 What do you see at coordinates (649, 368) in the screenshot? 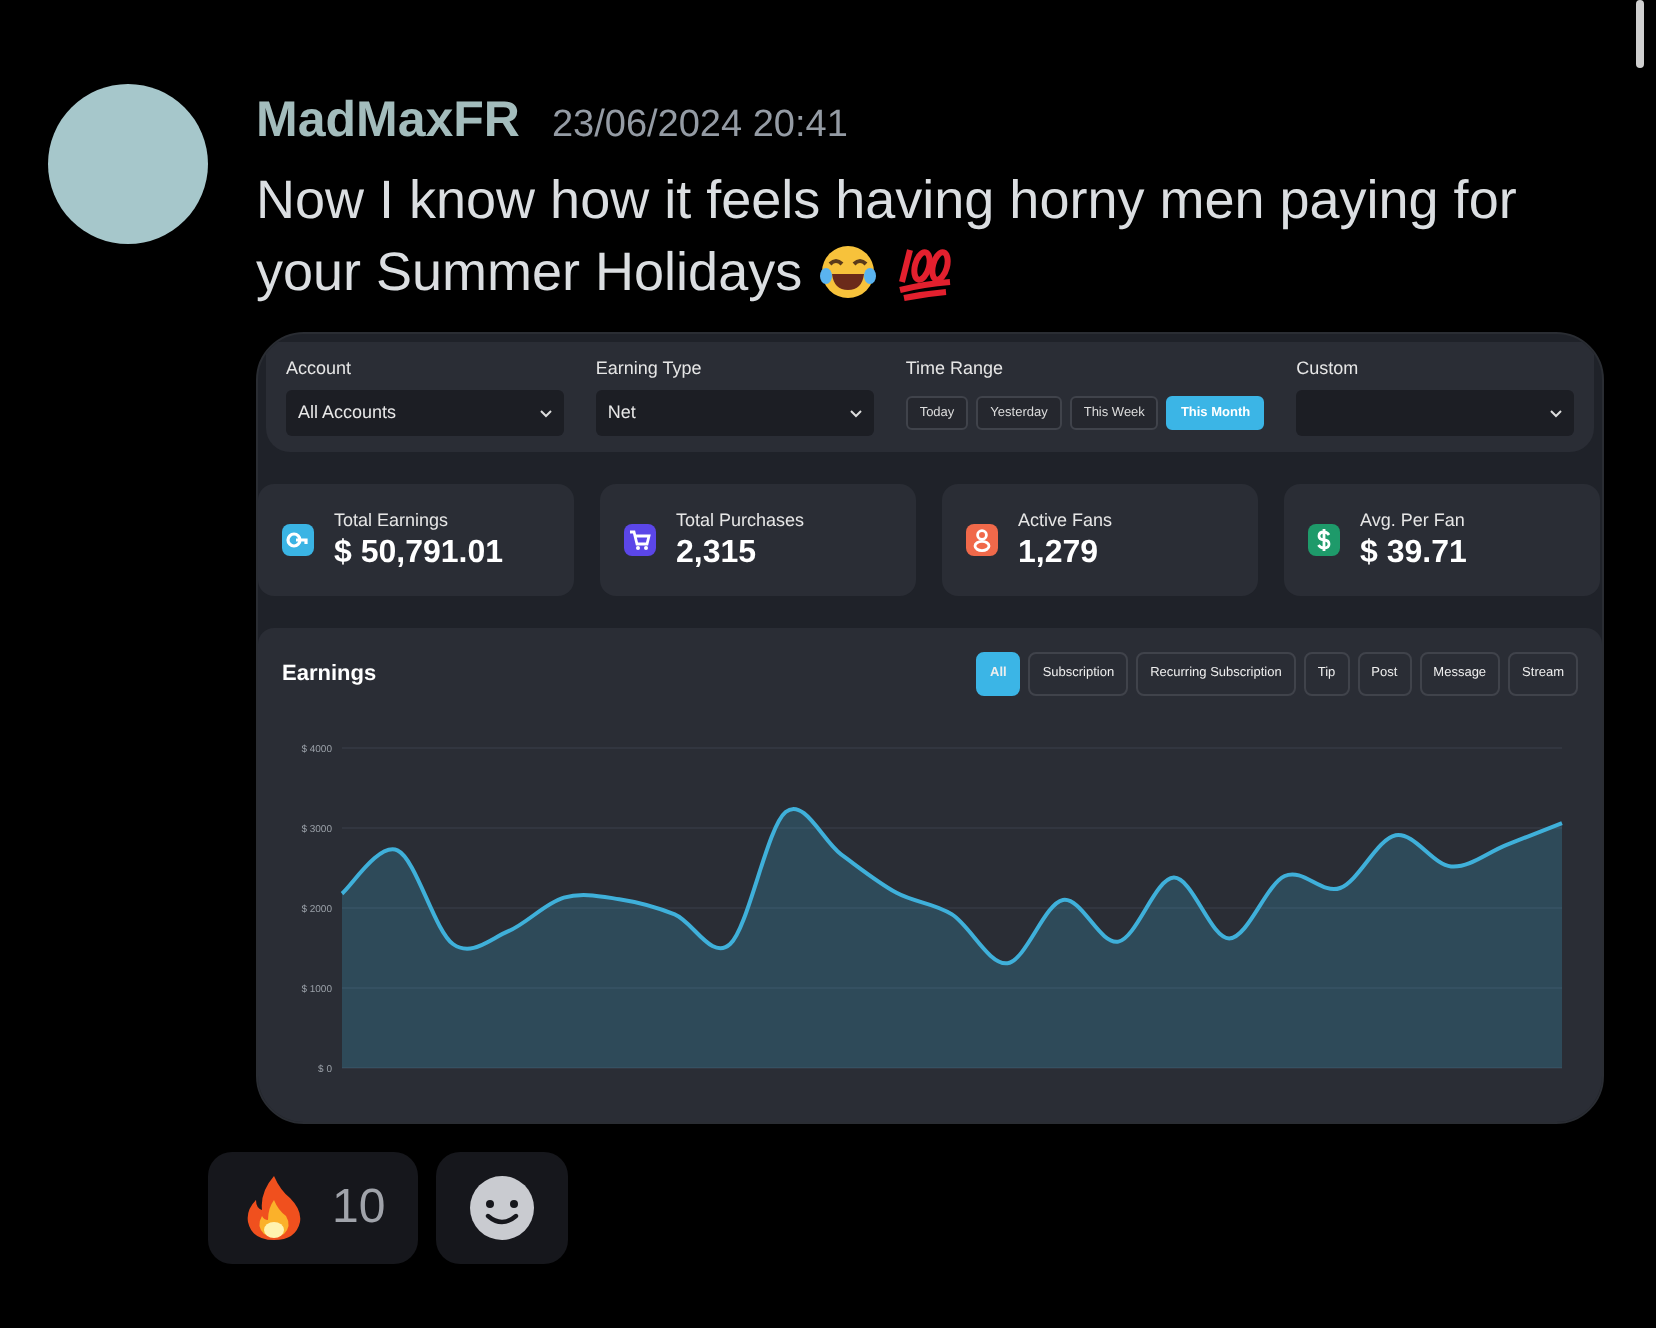
I see `filter-label: Earning Type` at bounding box center [649, 368].